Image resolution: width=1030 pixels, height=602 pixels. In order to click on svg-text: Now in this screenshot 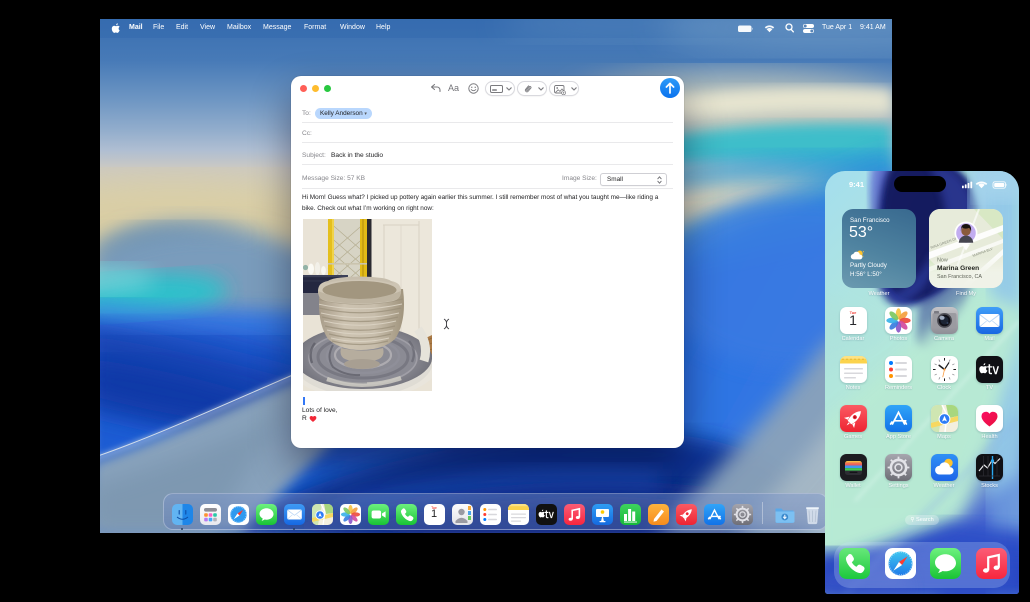, I will do `click(942, 261)`.